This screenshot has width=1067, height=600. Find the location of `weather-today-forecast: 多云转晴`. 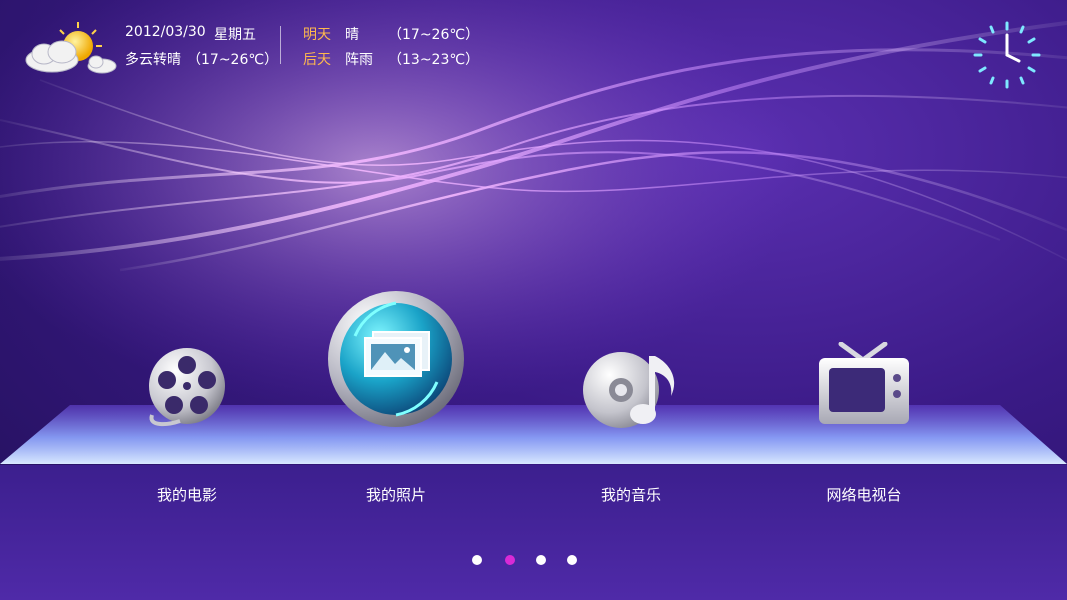

weather-today-forecast: 多云转晴 is located at coordinates (153, 60).